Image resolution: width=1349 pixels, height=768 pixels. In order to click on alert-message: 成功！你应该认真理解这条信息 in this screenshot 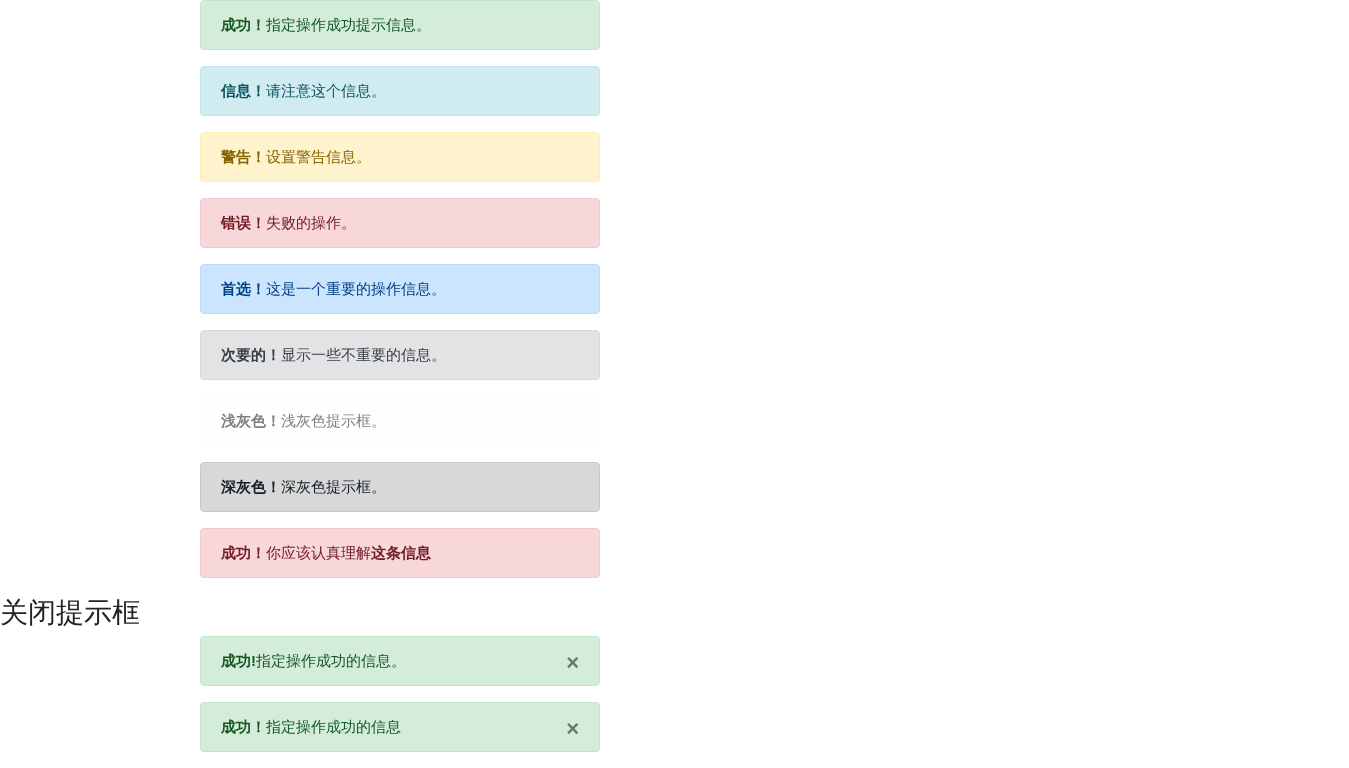, I will do `click(326, 553)`.